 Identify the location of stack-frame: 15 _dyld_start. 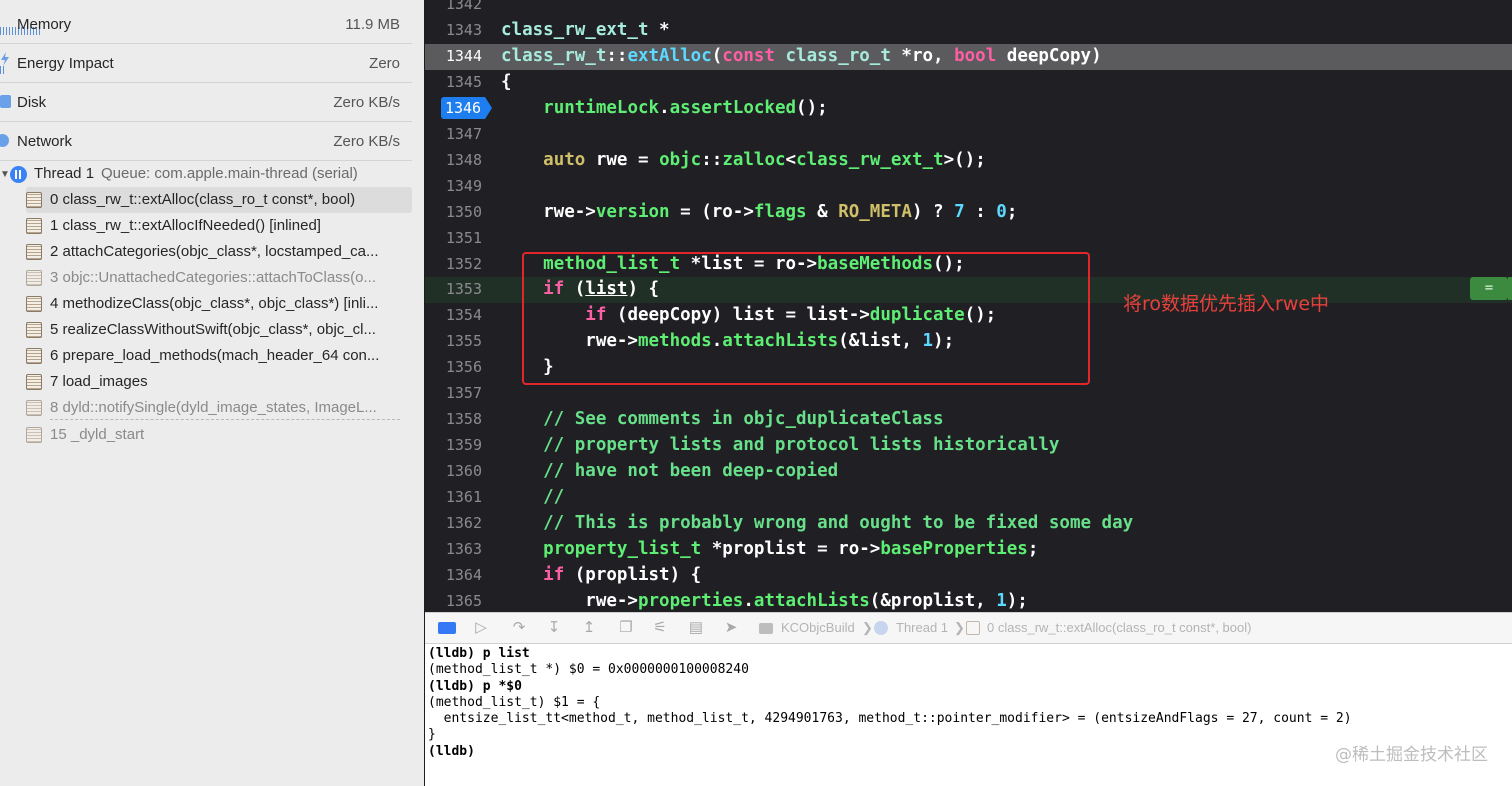
(219, 435).